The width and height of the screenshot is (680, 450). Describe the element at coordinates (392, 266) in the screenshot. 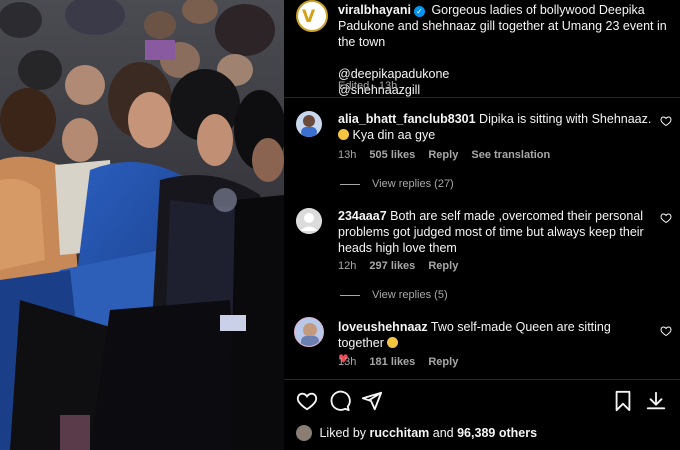

I see `comment-likes: 297 likes` at that location.